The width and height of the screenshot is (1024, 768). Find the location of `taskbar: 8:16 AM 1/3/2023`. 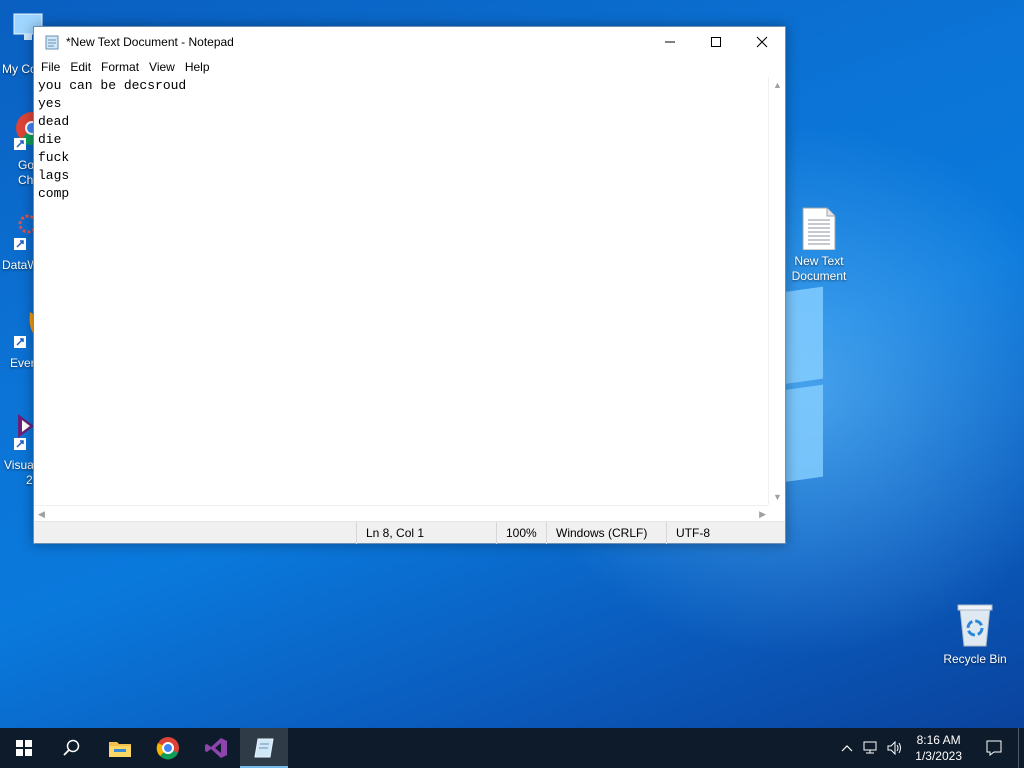

taskbar: 8:16 AM 1/3/2023 is located at coordinates (512, 748).